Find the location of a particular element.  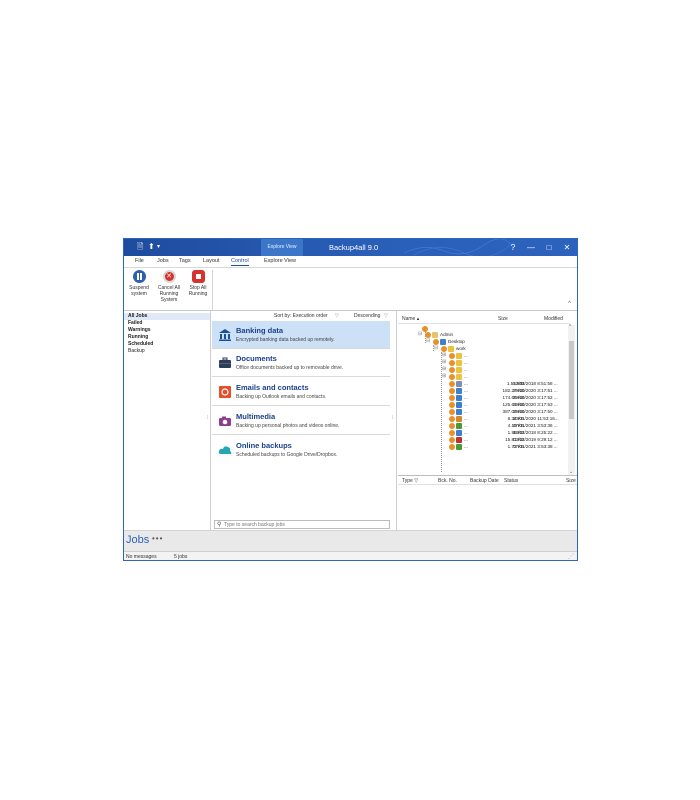

column-name: Name ▴ is located at coordinates (410, 319).